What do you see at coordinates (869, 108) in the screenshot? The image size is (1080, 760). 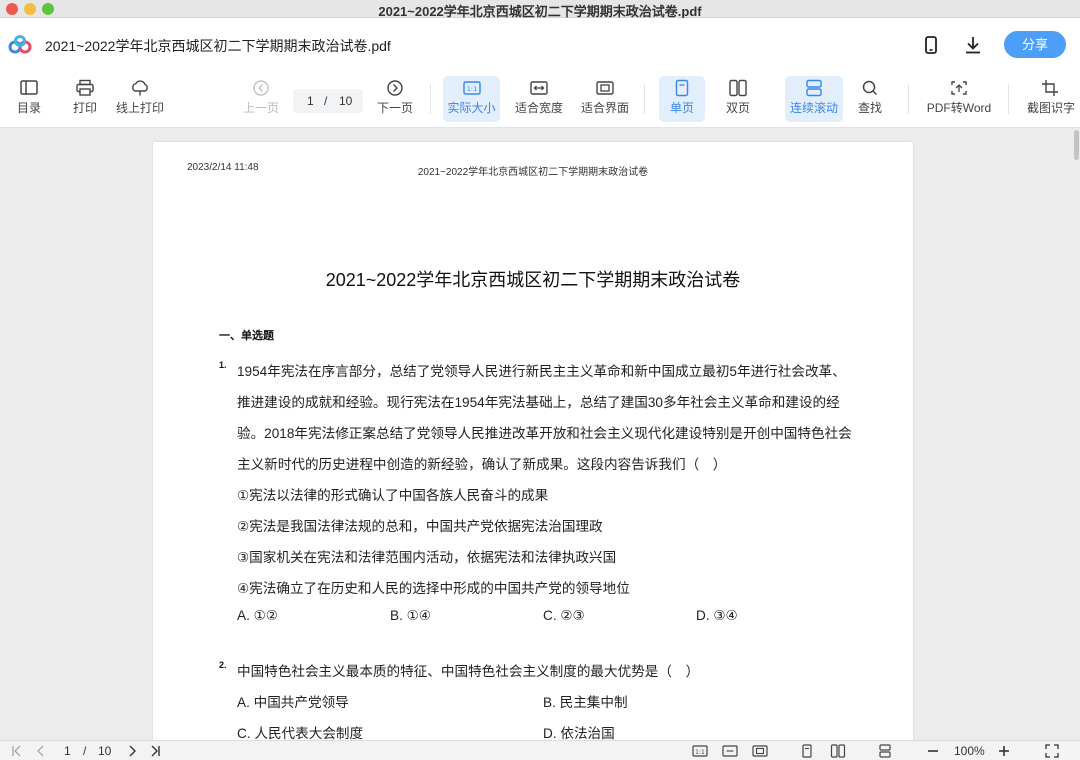 I see `find-label: 查找` at bounding box center [869, 108].